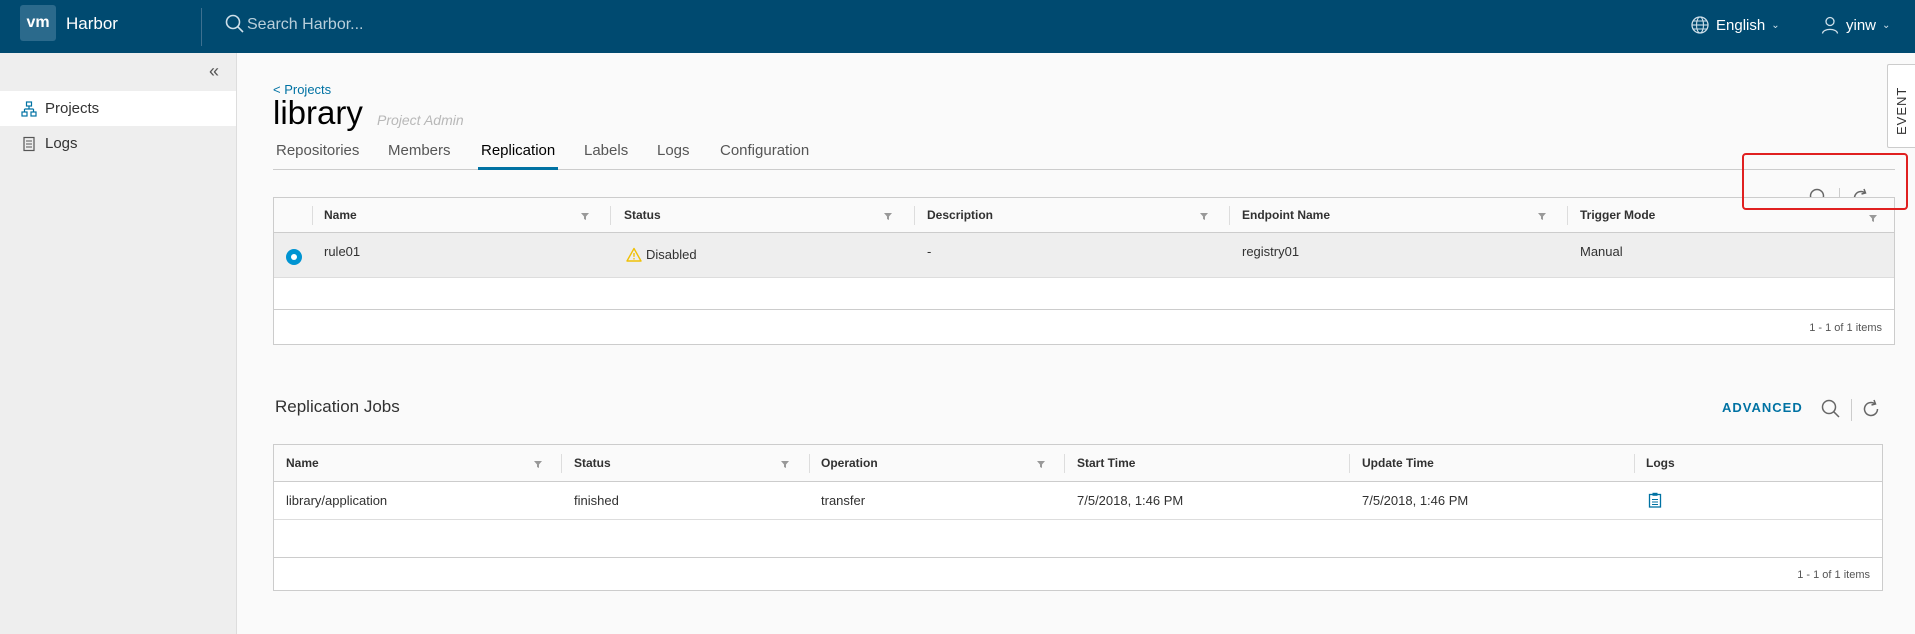 This screenshot has width=1915, height=634. Describe the element at coordinates (29, 108) in the screenshot. I see `projects-icon` at that location.